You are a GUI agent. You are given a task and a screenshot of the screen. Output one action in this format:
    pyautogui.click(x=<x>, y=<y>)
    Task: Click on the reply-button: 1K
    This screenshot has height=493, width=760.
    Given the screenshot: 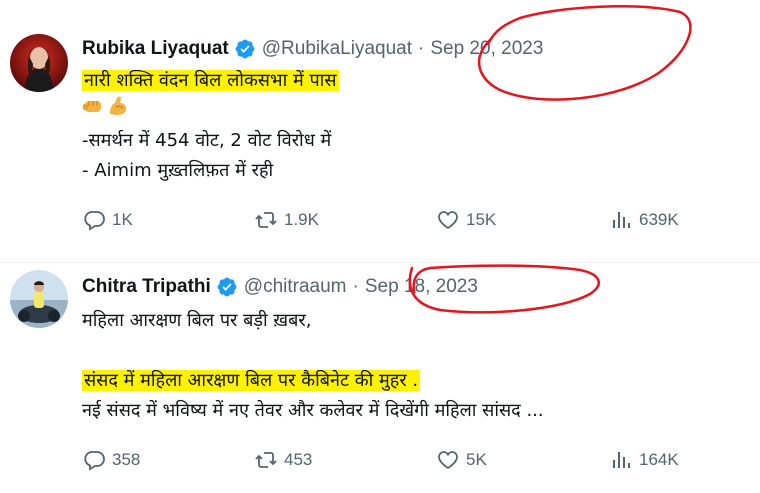 What is the action you would take?
    pyautogui.click(x=107, y=220)
    